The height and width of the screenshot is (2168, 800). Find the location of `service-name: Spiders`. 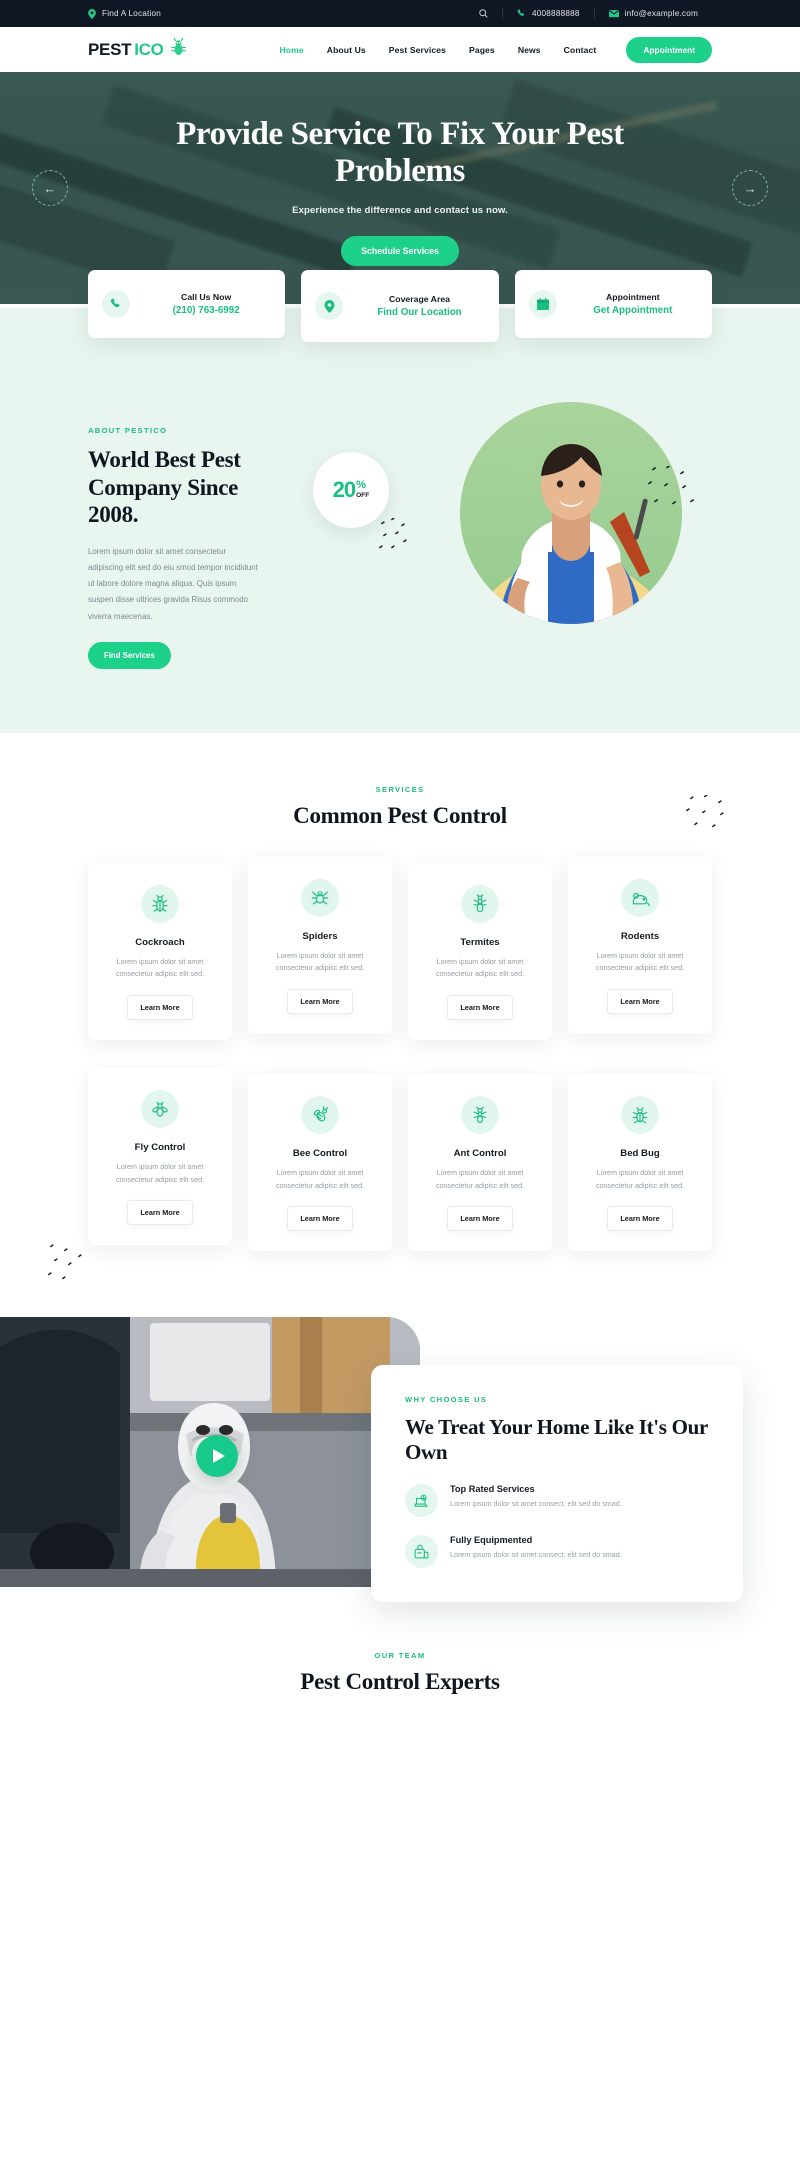

service-name: Spiders is located at coordinates (320, 936).